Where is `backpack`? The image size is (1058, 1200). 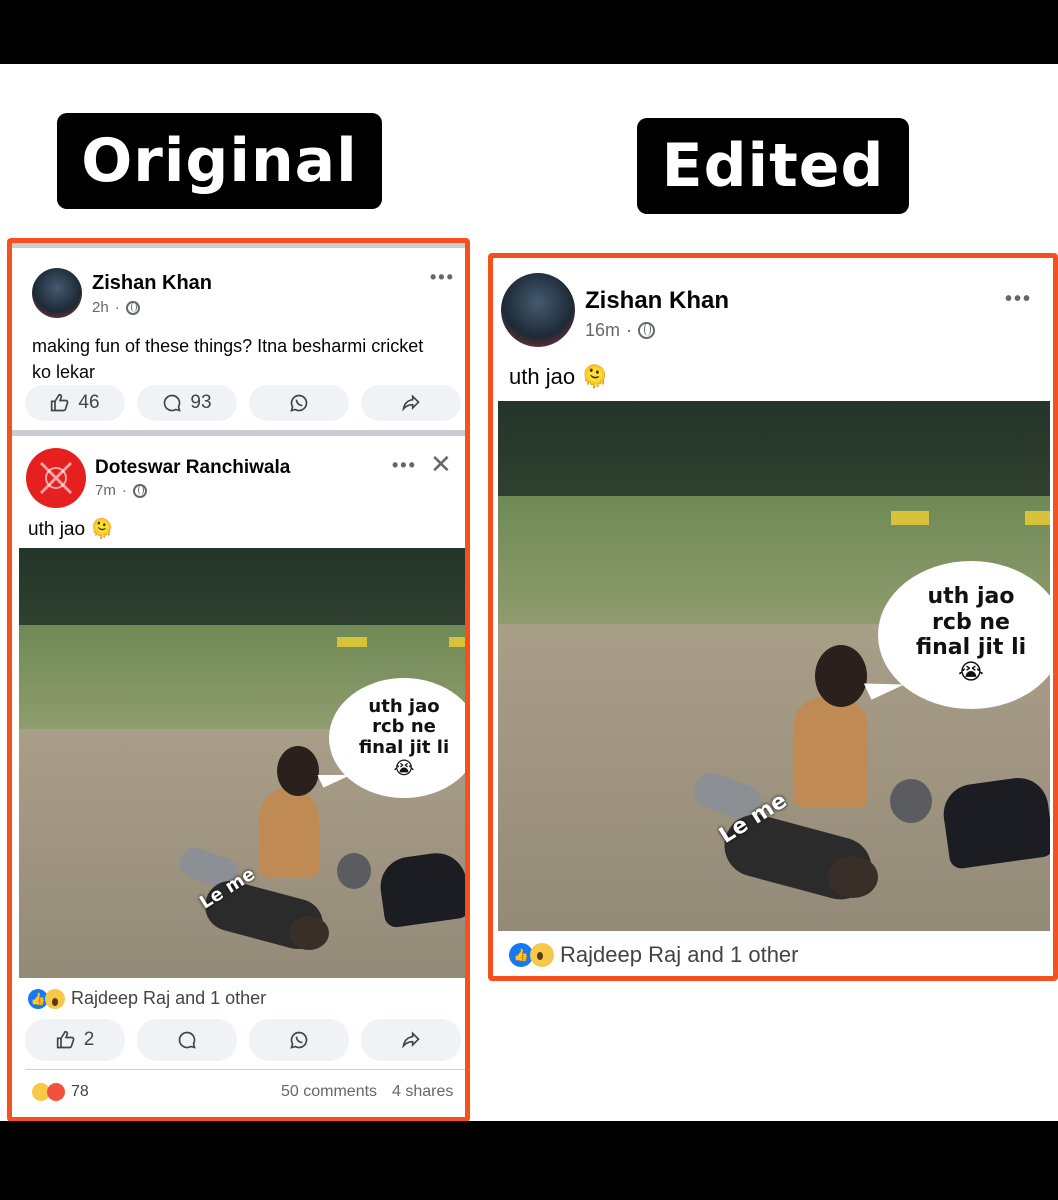 backpack is located at coordinates (994, 822).